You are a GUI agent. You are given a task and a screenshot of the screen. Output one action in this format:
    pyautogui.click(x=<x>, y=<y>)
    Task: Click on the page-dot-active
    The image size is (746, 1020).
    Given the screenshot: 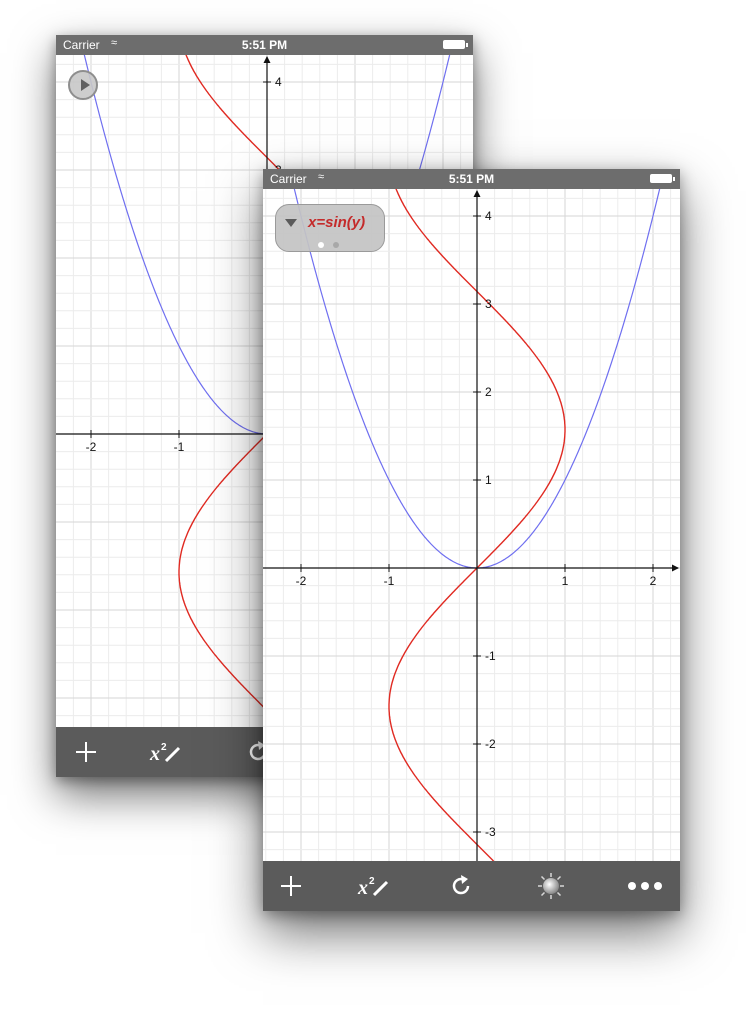 What is the action you would take?
    pyautogui.click(x=321, y=245)
    